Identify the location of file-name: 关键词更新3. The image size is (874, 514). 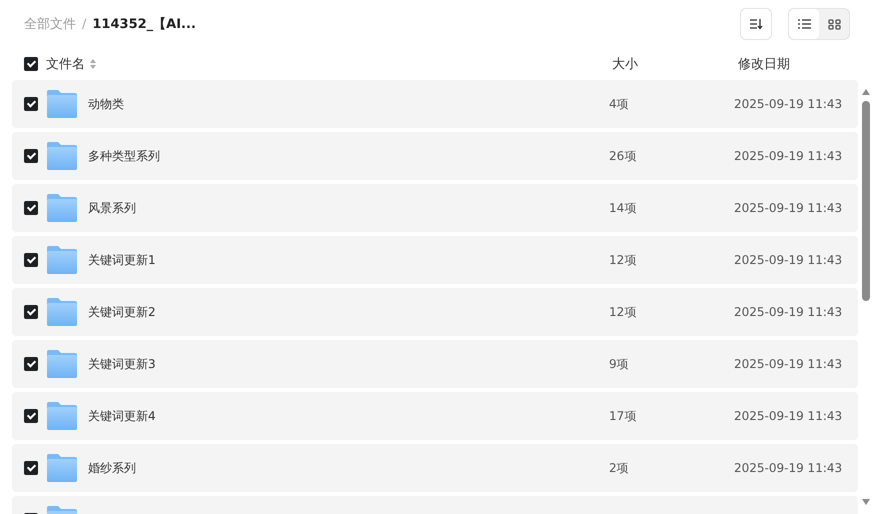
(122, 364).